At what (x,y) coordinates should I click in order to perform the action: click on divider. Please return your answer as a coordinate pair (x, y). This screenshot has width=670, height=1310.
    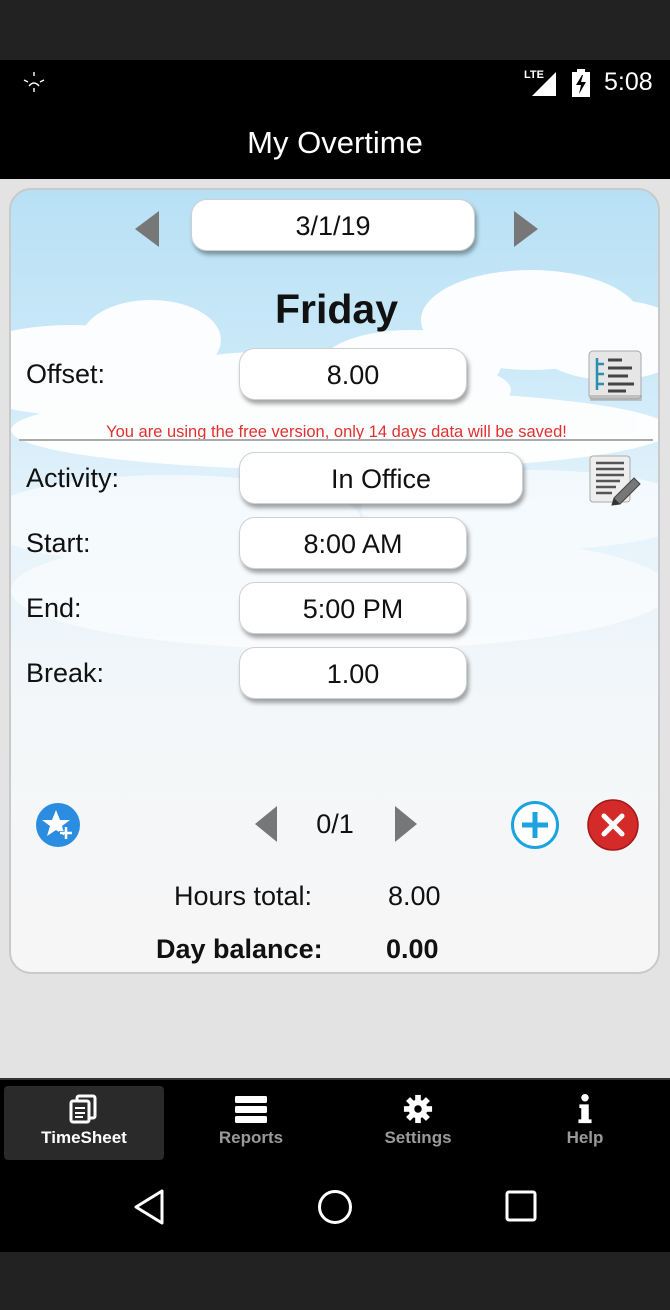
    Looking at the image, I should click on (336, 440).